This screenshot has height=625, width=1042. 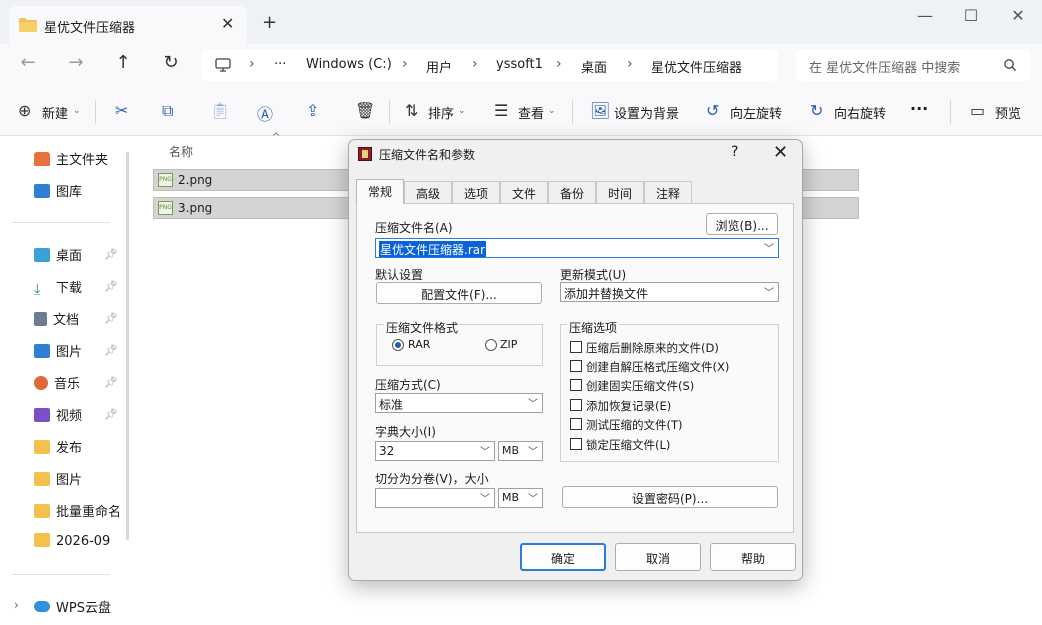 What do you see at coordinates (72, 541) in the screenshot?
I see `sidebar-item-2026-09: 2026-09` at bounding box center [72, 541].